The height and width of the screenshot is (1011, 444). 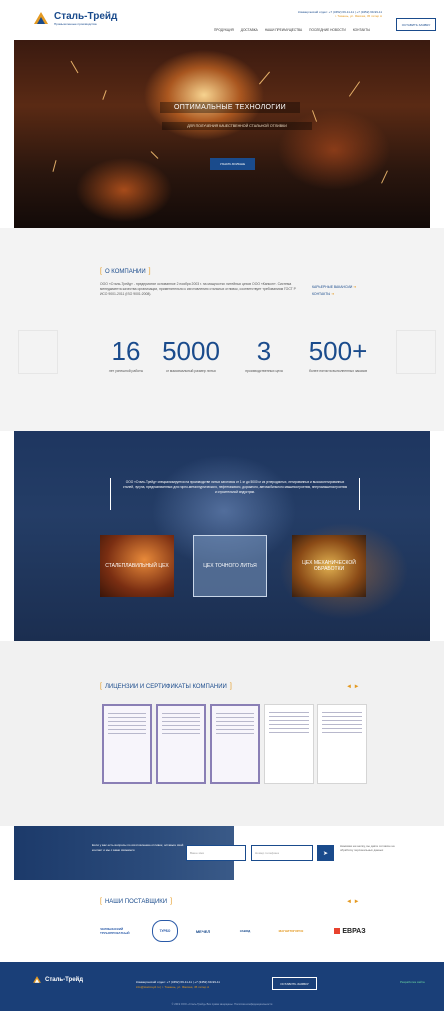 What do you see at coordinates (412, 982) in the screenshot?
I see `developer-credit: Разработка сайта` at bounding box center [412, 982].